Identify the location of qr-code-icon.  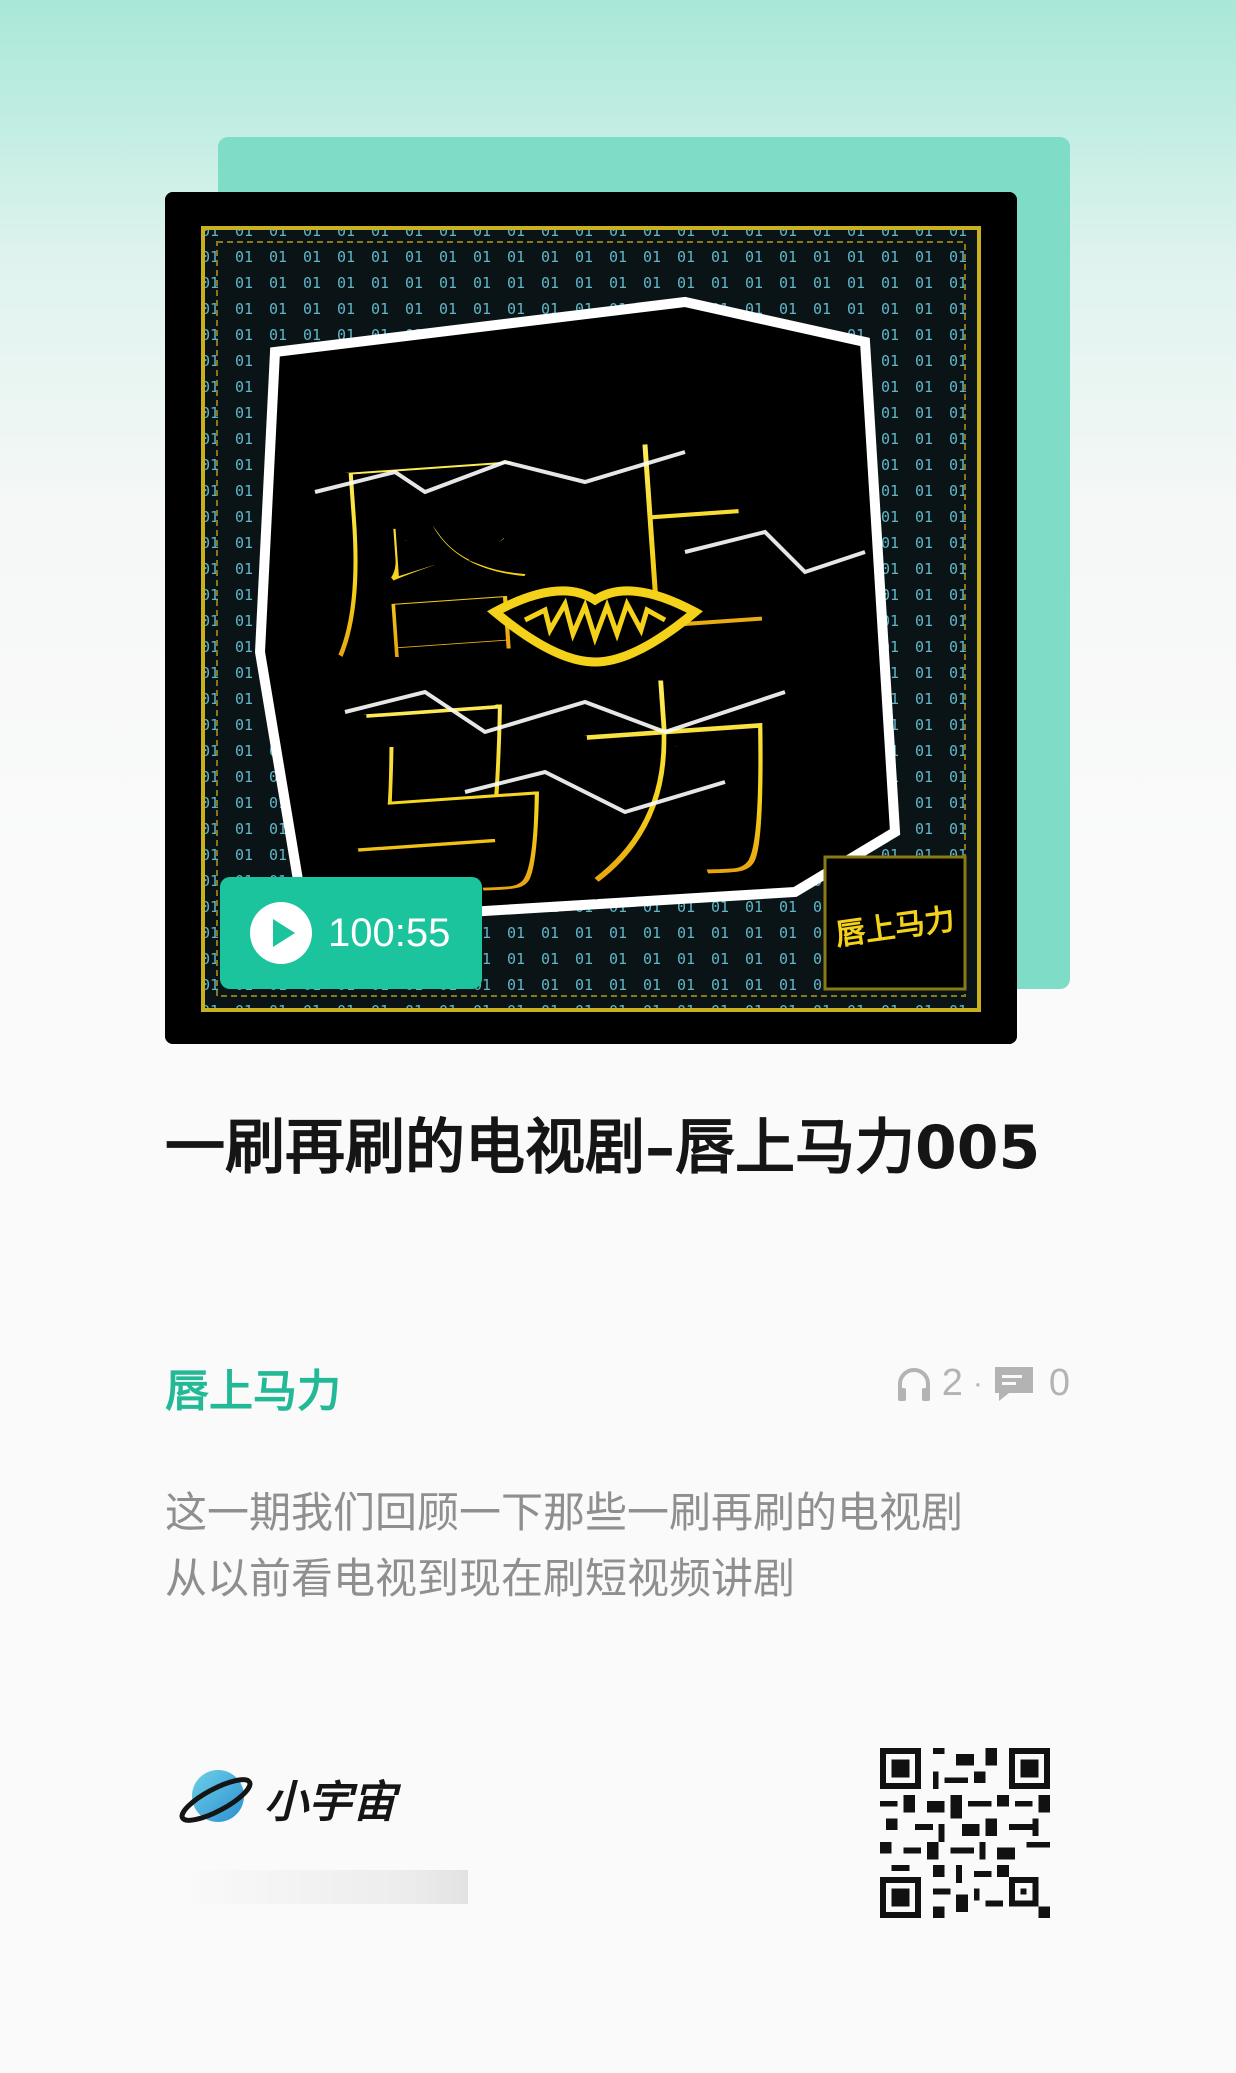
(965, 1833).